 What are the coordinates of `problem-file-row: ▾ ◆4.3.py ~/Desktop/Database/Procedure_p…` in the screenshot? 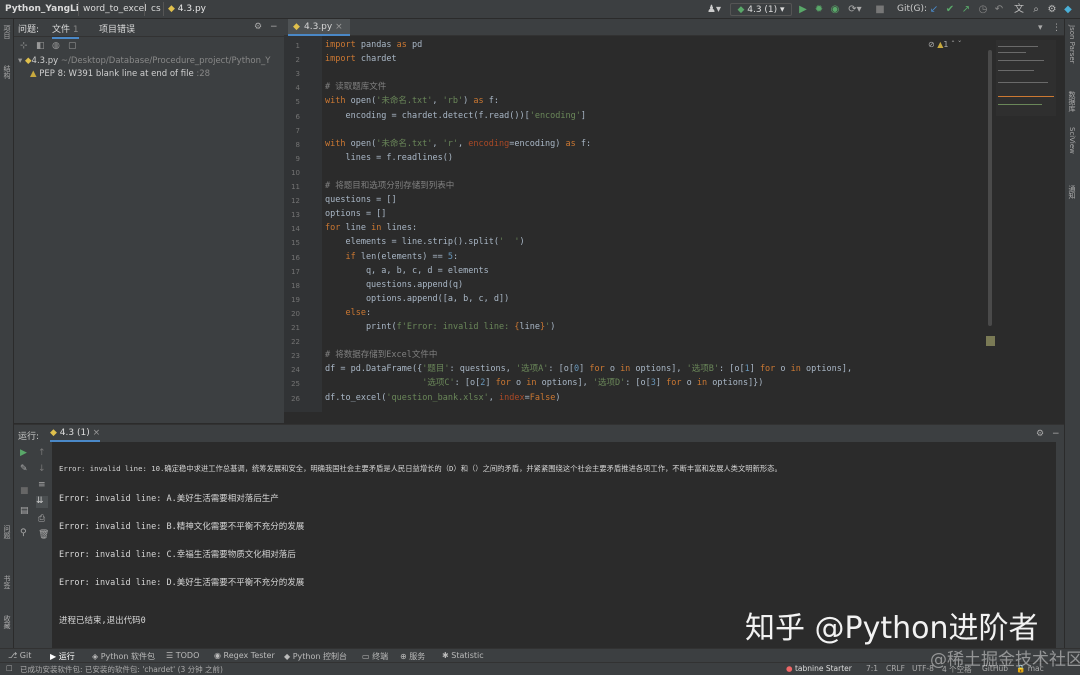 It's located at (144, 61).